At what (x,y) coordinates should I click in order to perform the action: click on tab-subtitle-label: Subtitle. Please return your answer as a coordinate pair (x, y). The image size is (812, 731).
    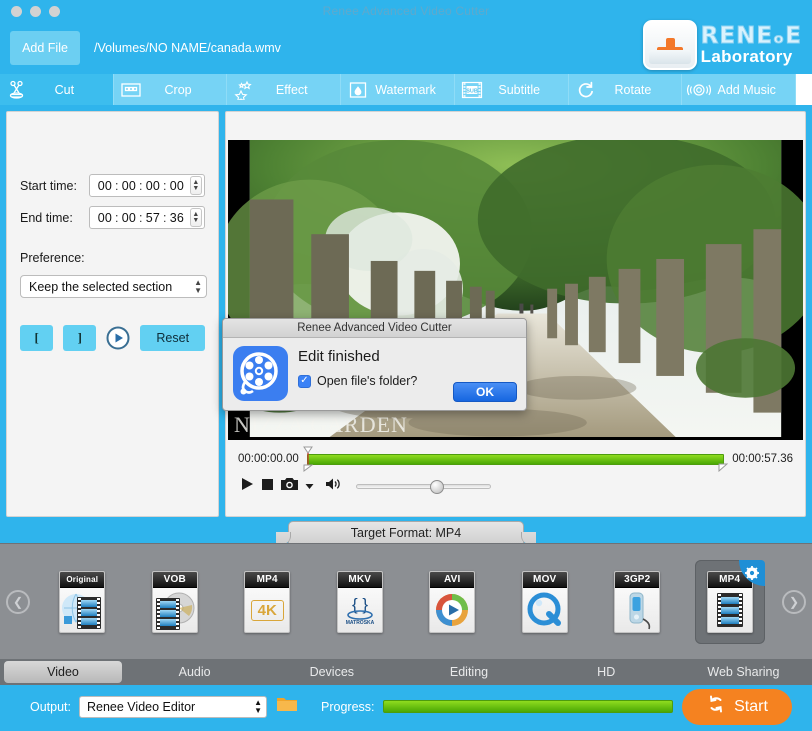
    Looking at the image, I should click on (519, 89).